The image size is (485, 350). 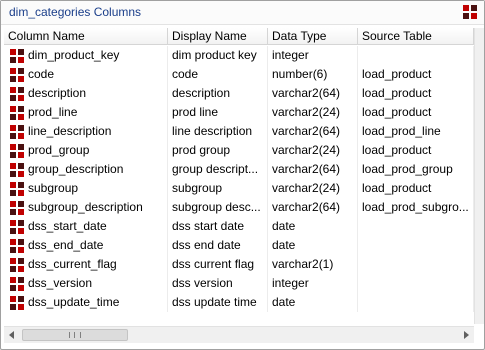 I want to click on display-name-cell: dim product key, so click(x=218, y=55).